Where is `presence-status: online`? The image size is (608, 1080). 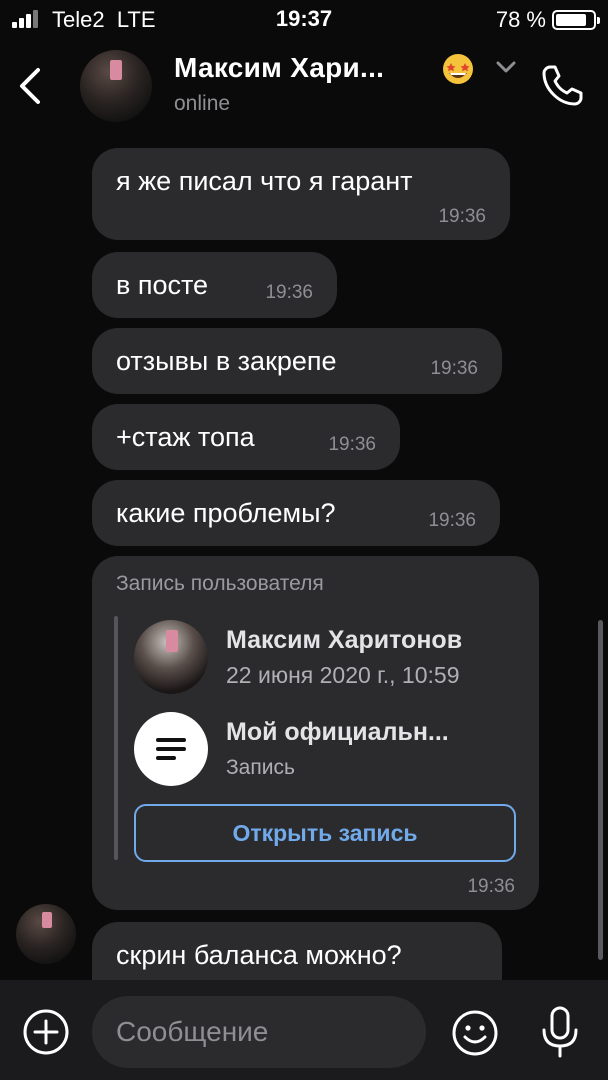 presence-status: online is located at coordinates (202, 103).